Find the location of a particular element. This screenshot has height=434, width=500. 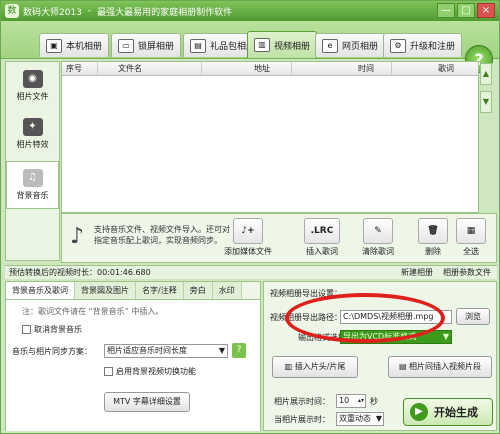

button-label: 全选 is located at coordinates (471, 251).